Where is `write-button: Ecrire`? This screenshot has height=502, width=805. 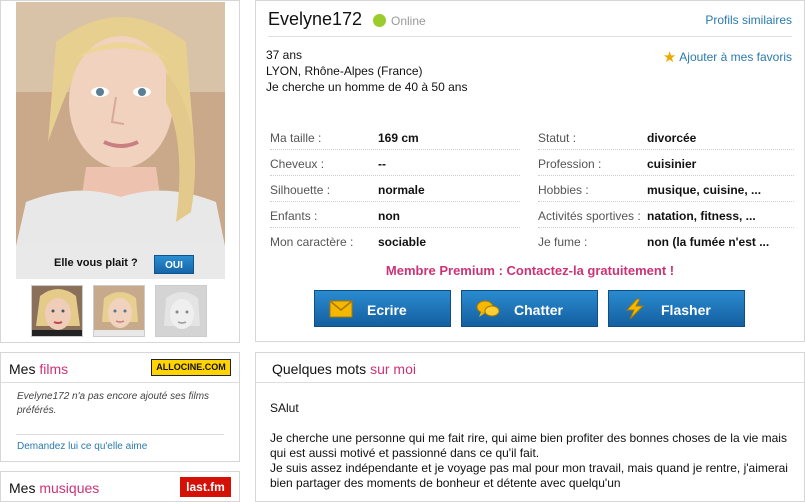
write-button: Ecrire is located at coordinates (382, 308).